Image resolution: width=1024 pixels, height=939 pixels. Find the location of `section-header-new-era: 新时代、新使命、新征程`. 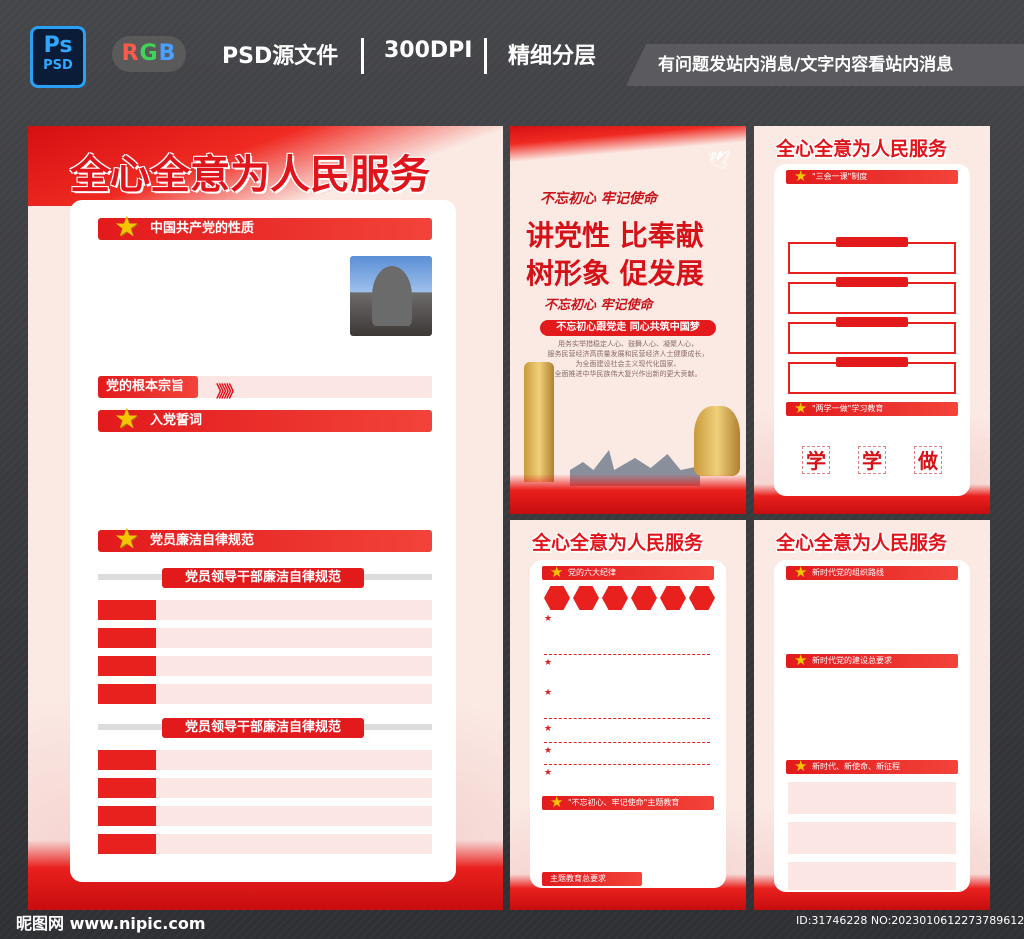

section-header-new-era: 新时代、新使命、新征程 is located at coordinates (872, 767).